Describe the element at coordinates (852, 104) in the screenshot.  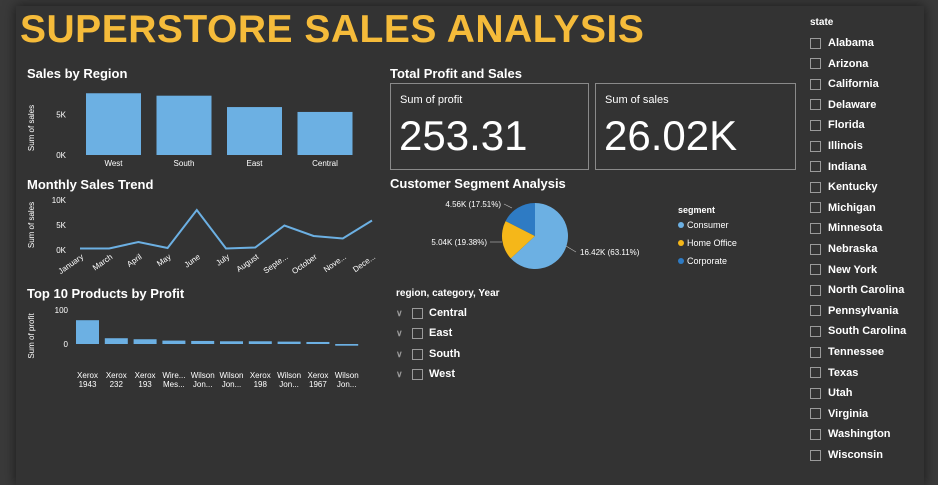
I see `state-item-label: Delaware` at that location.